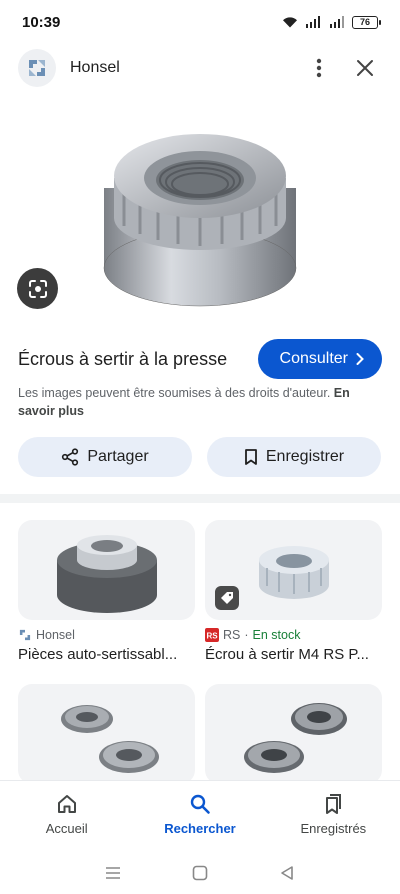  I want to click on more-options-button, so click(319, 68).